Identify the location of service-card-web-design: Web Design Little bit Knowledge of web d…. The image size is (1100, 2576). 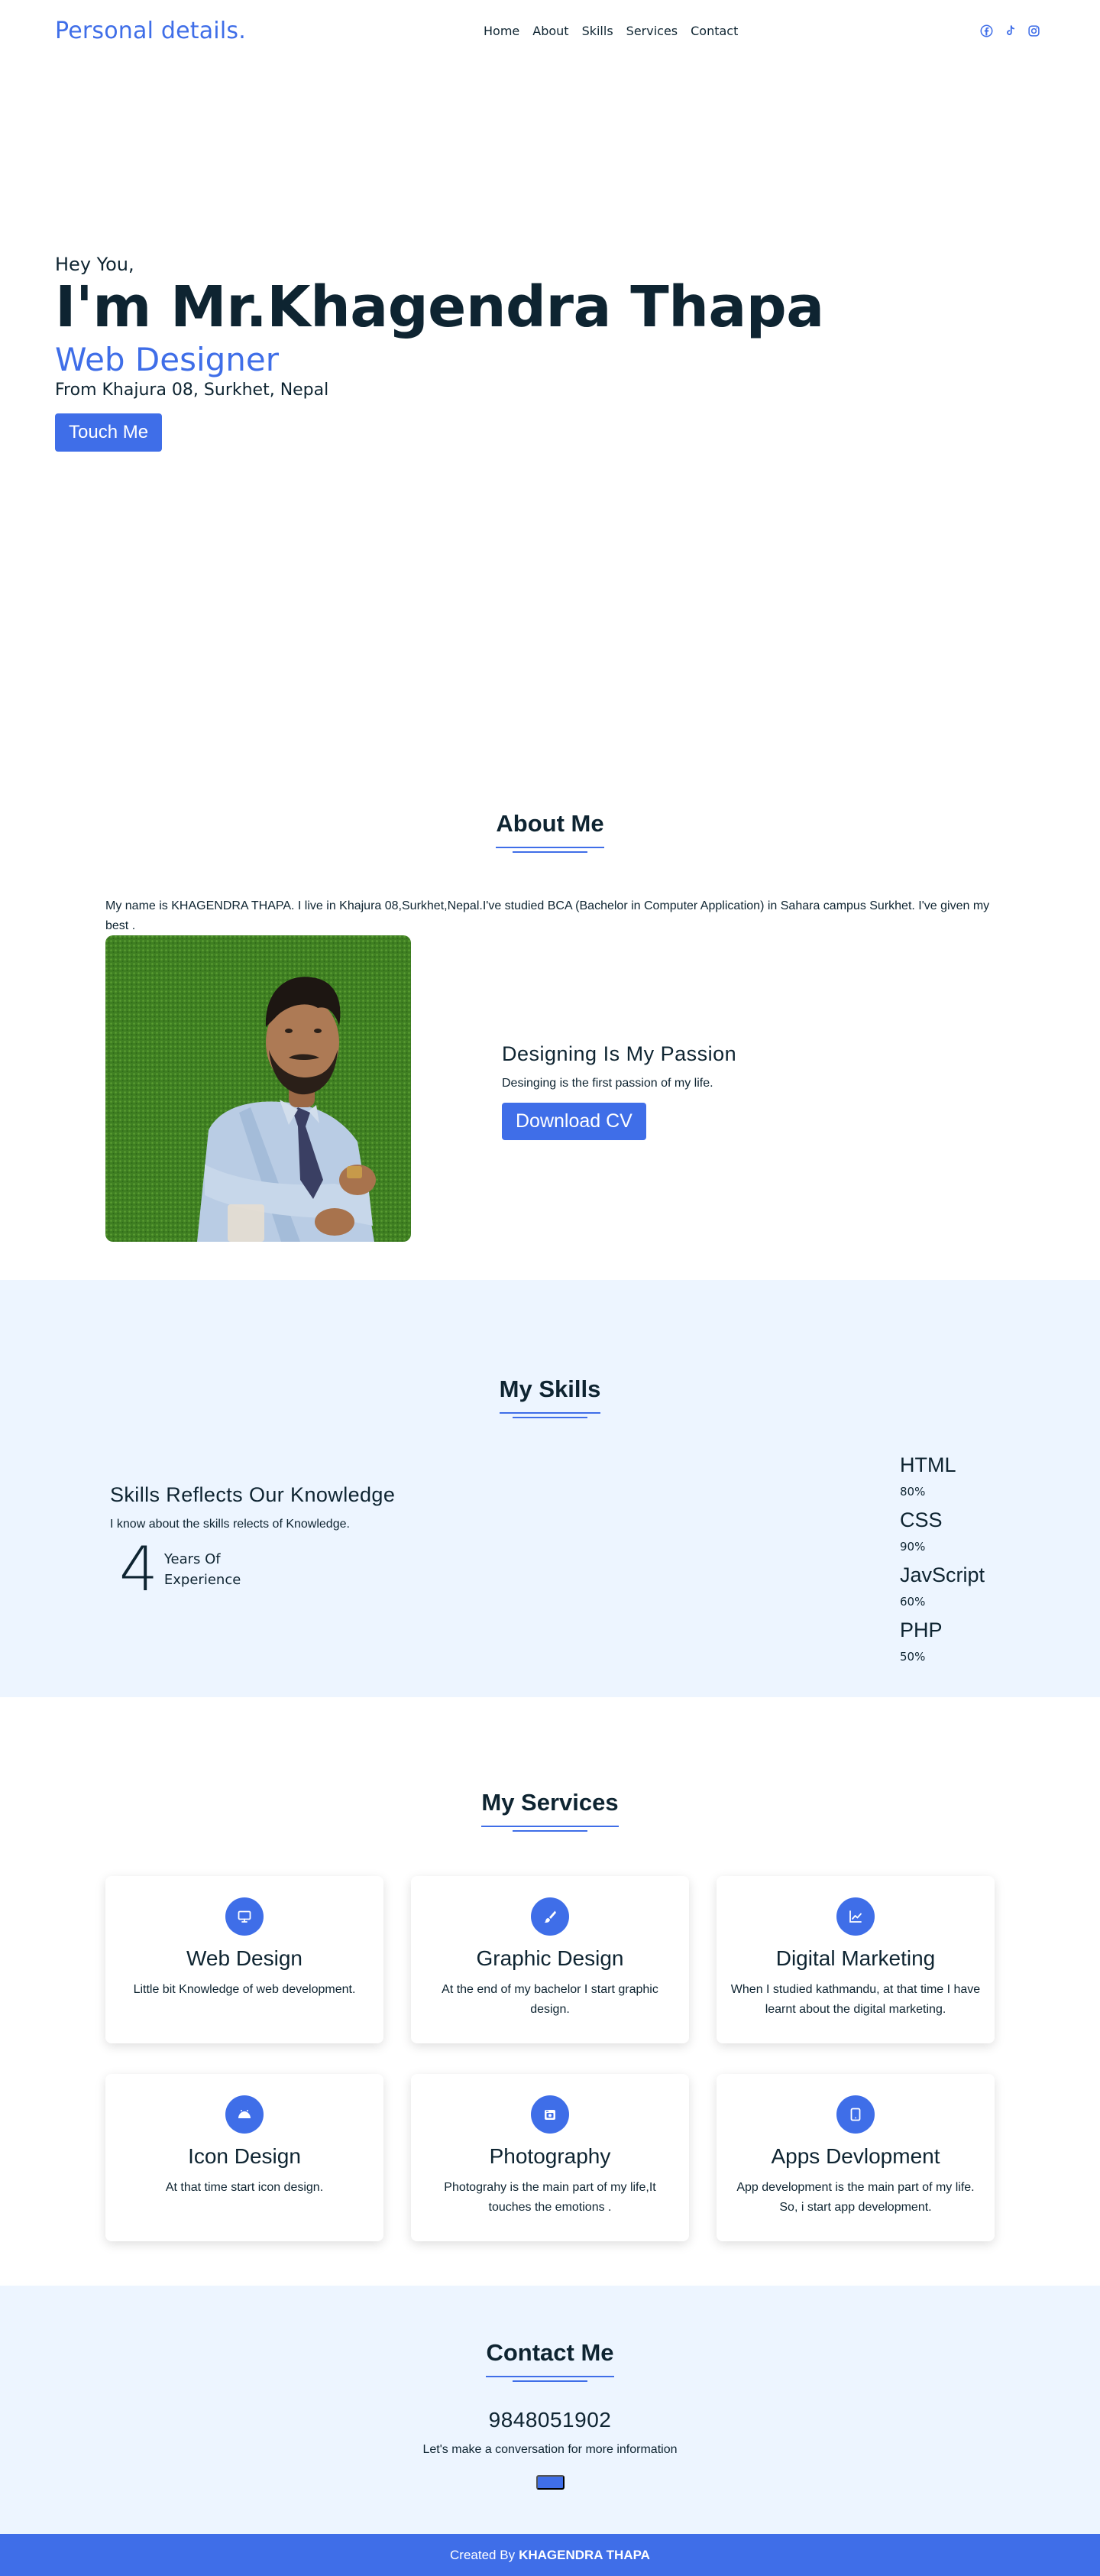
(244, 1960).